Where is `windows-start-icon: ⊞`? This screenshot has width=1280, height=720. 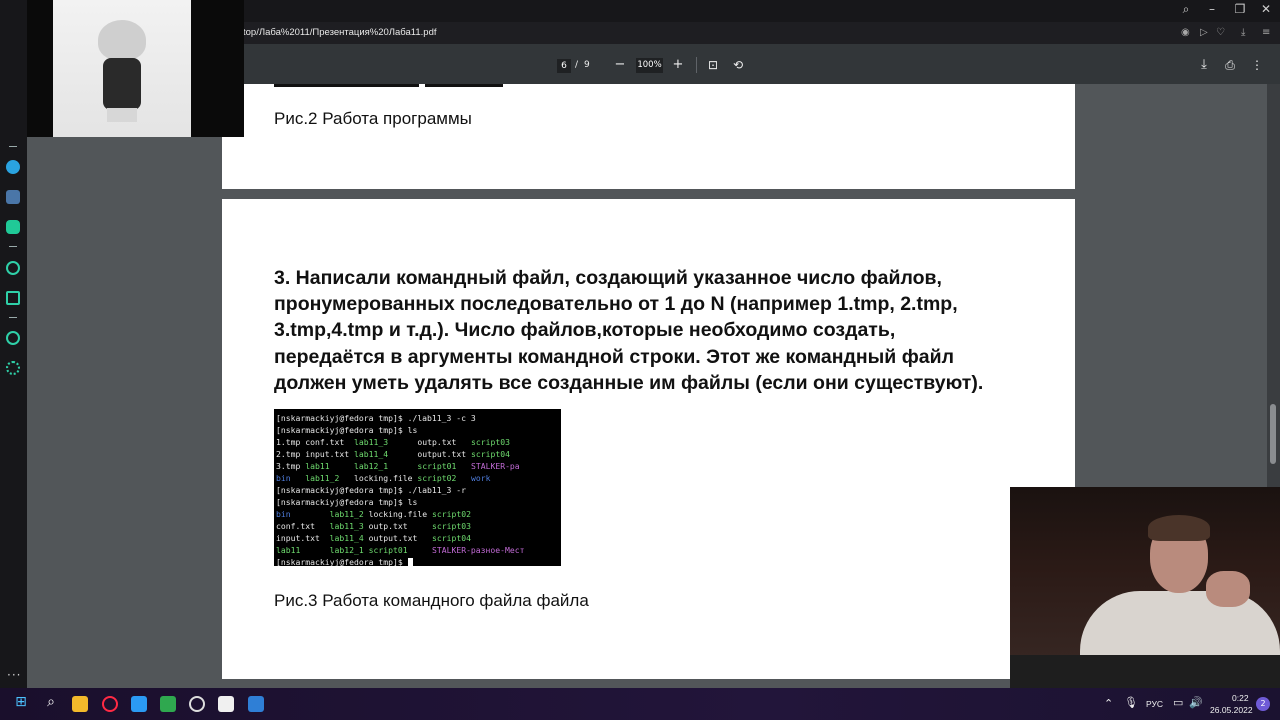 windows-start-icon: ⊞ is located at coordinates (21, 702).